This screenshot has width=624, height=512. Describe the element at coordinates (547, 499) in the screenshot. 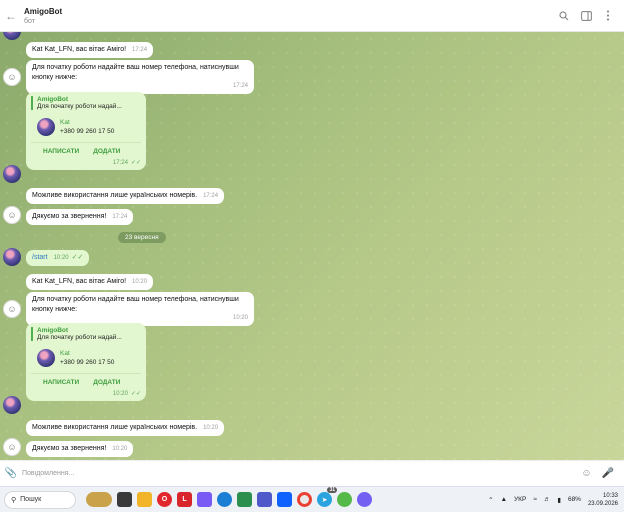

I see `volume-icon: ♬` at that location.